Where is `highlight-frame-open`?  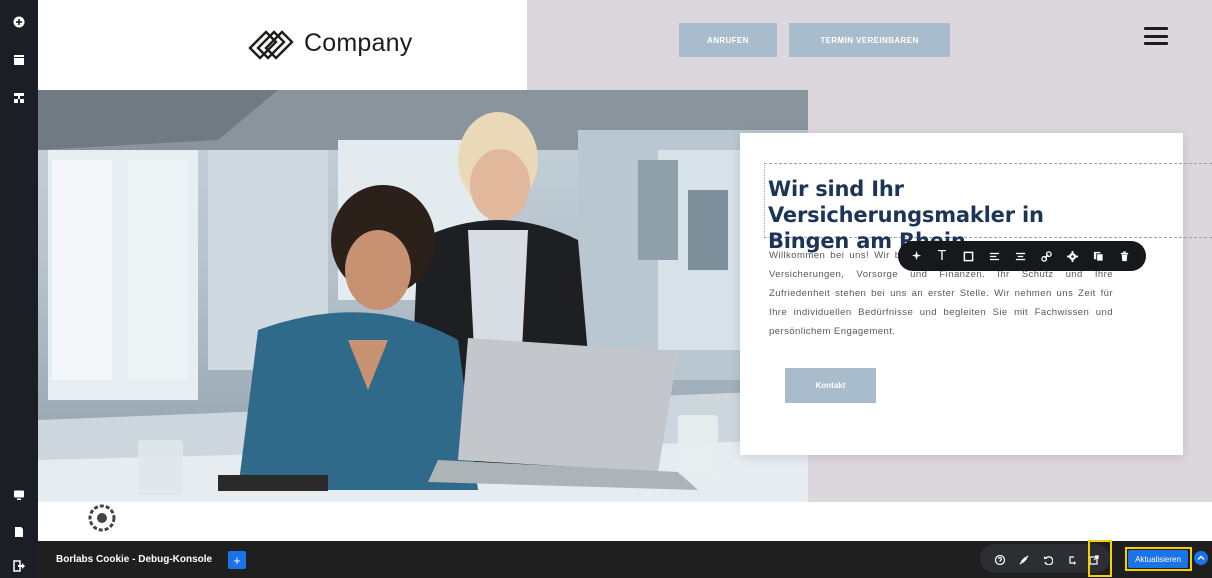 highlight-frame-open is located at coordinates (1100, 558).